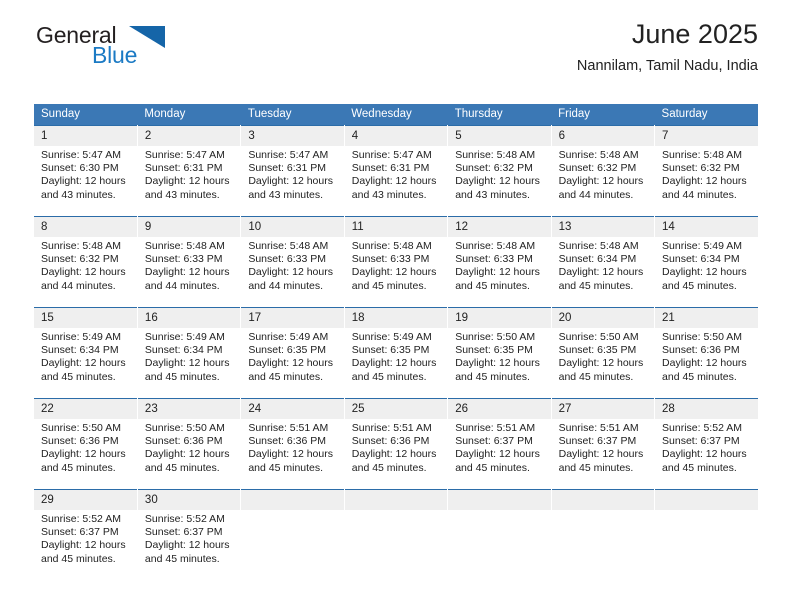  What do you see at coordinates (396, 409) in the screenshot?
I see `day-number: 25` at bounding box center [396, 409].